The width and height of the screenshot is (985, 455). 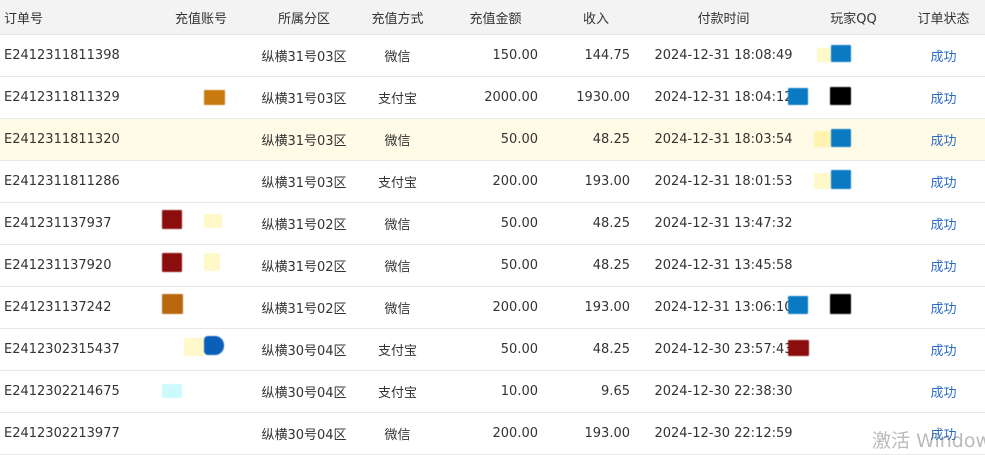 I want to click on payment-time: 2024-12-31 18:03:54, so click(x=723, y=139).